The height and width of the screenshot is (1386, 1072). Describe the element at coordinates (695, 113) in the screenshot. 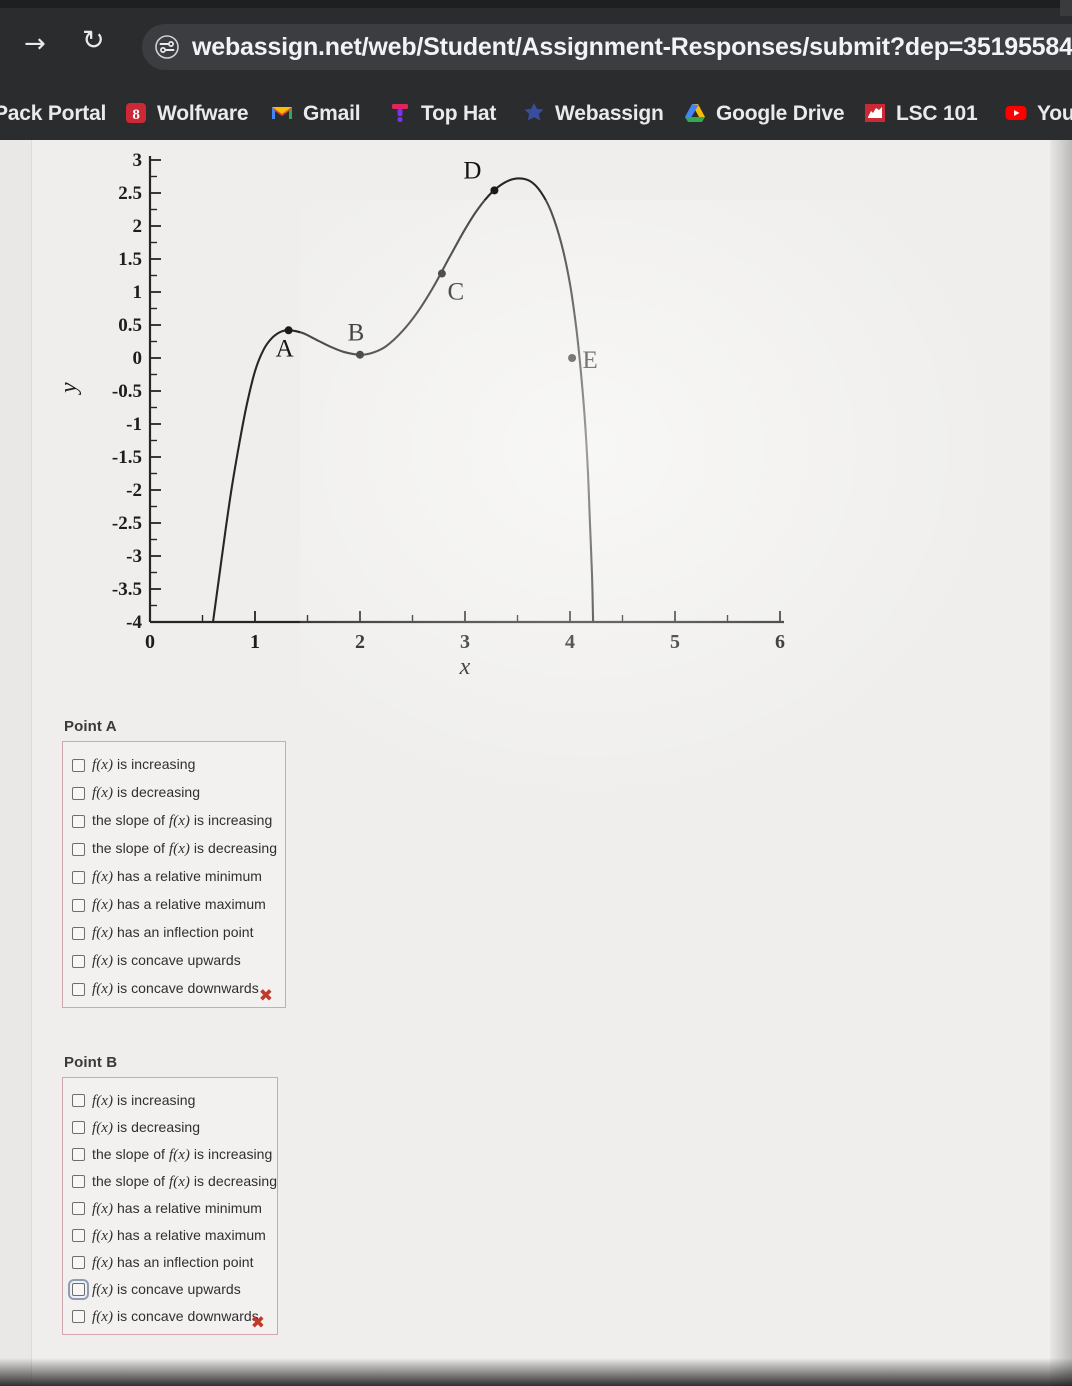

I see `google-drive-icon` at that location.